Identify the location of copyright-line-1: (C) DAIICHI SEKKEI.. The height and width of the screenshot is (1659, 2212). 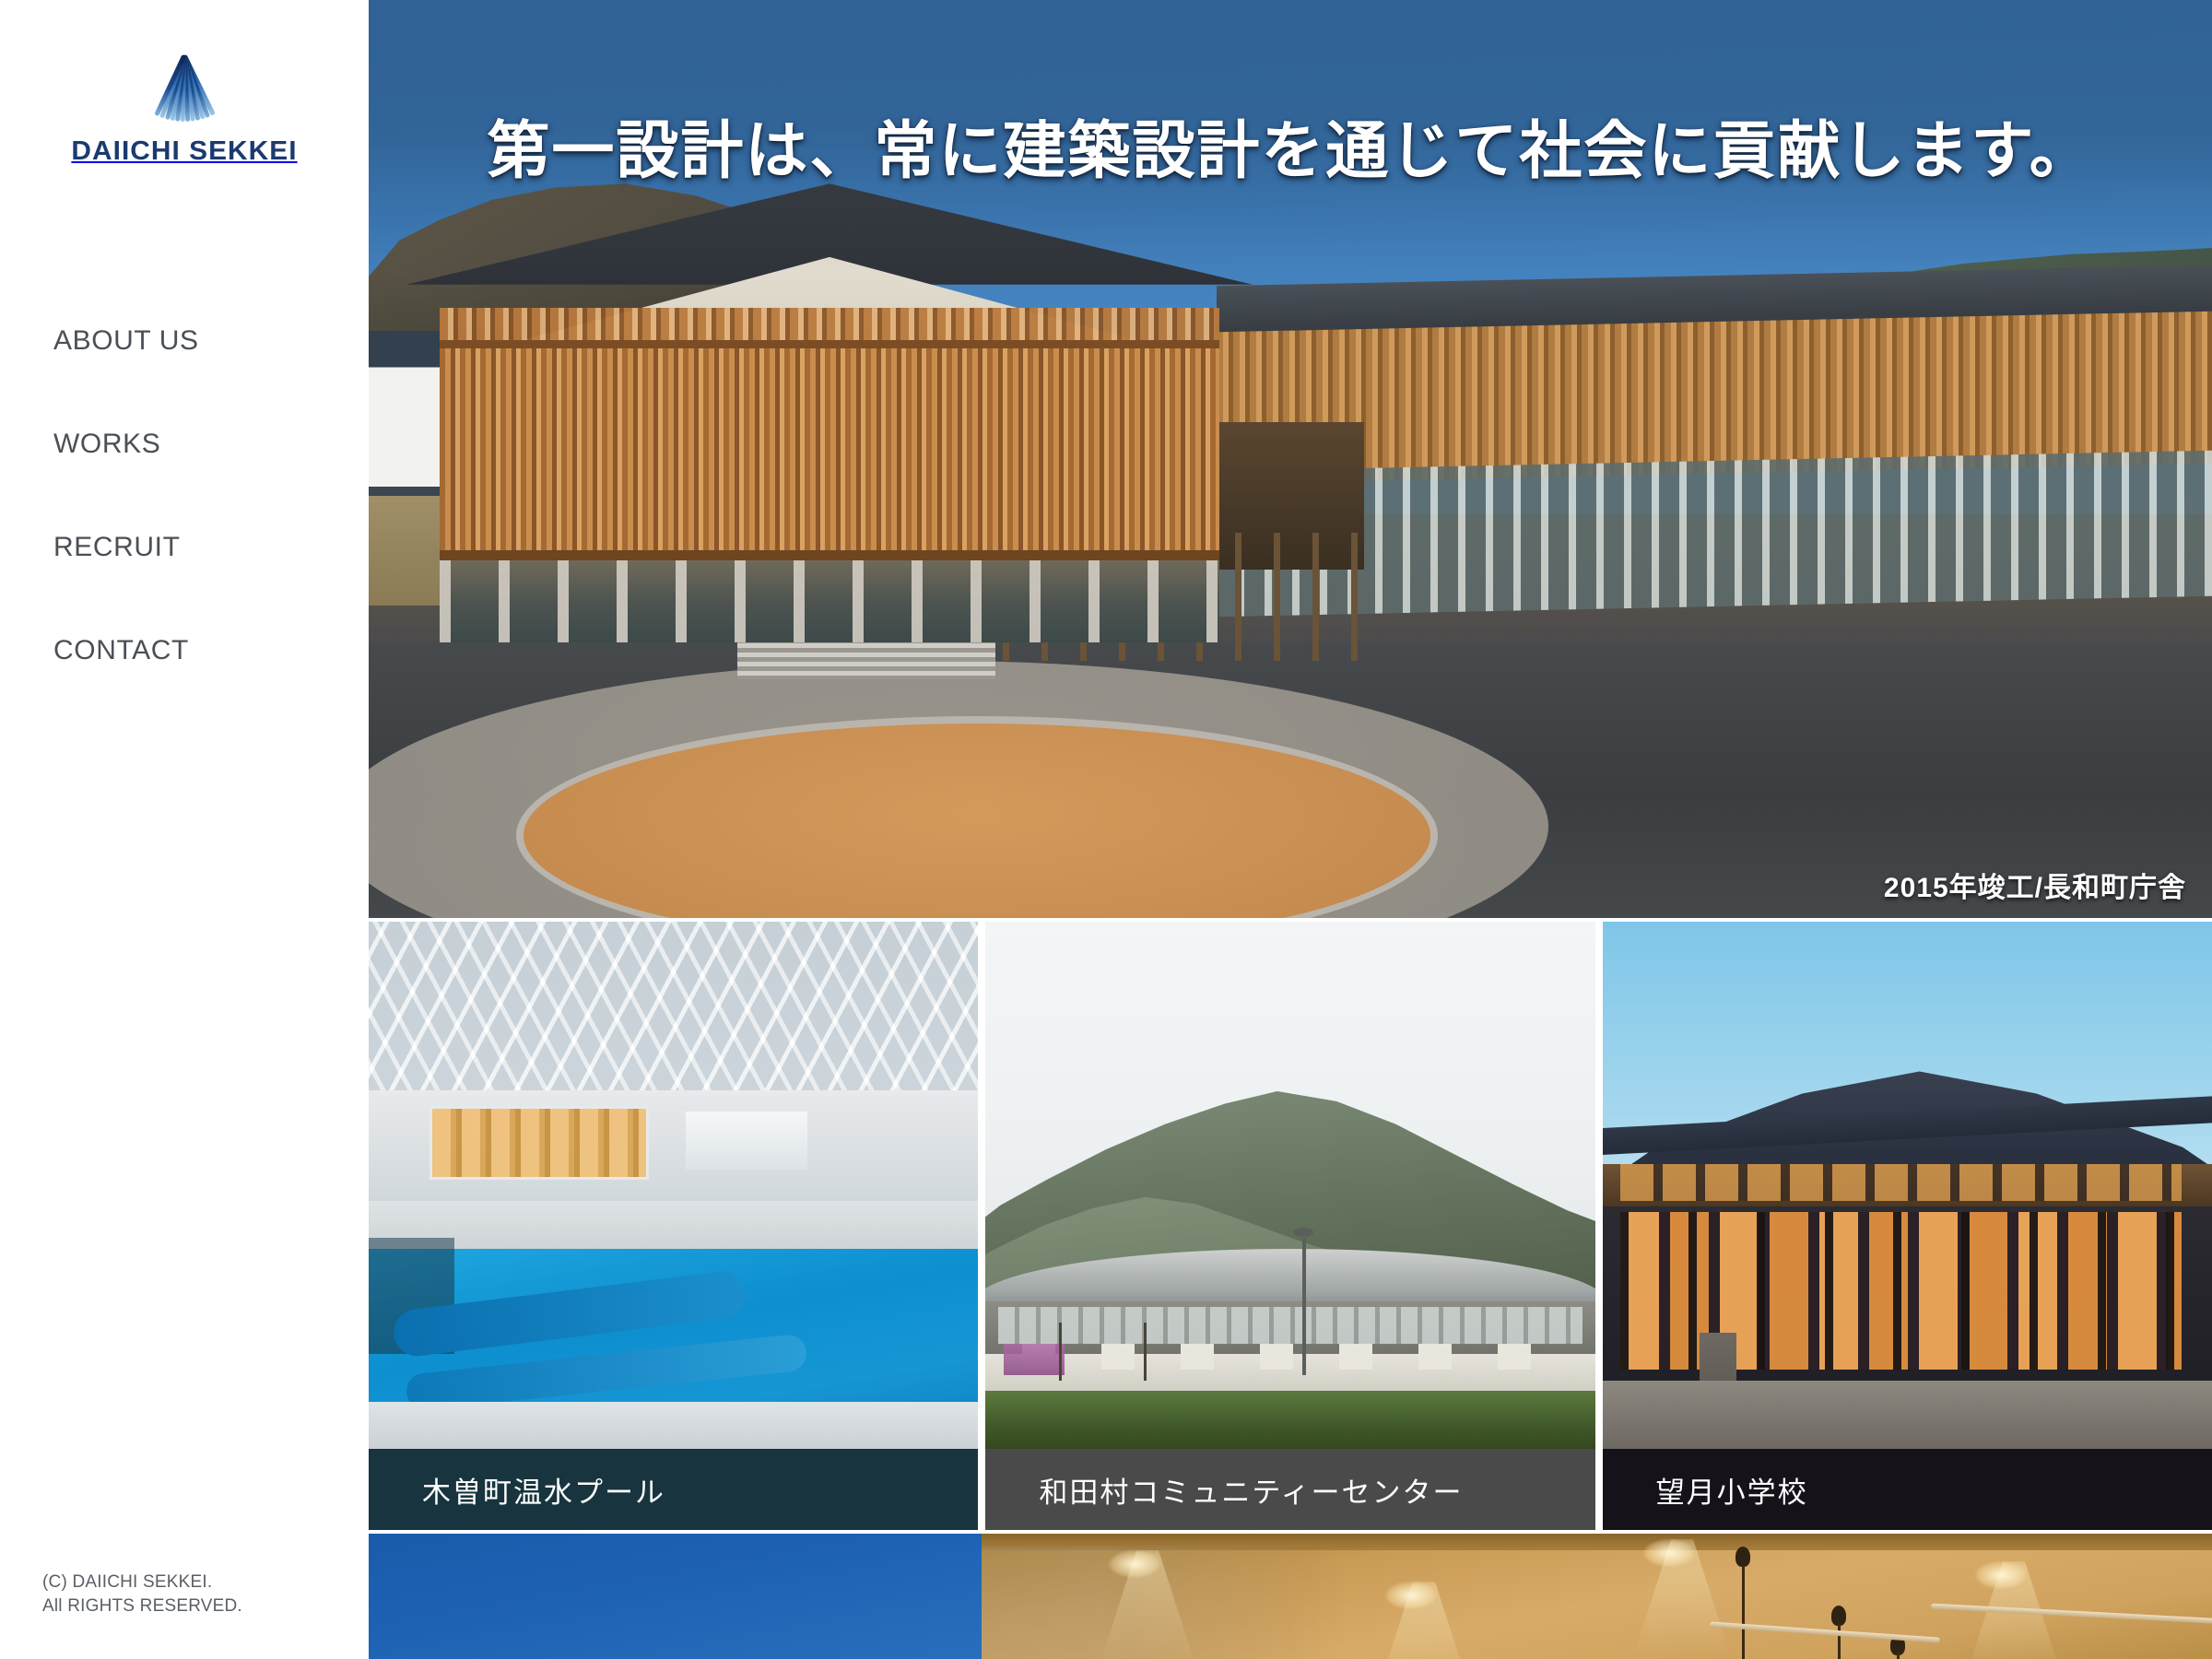
(127, 1581).